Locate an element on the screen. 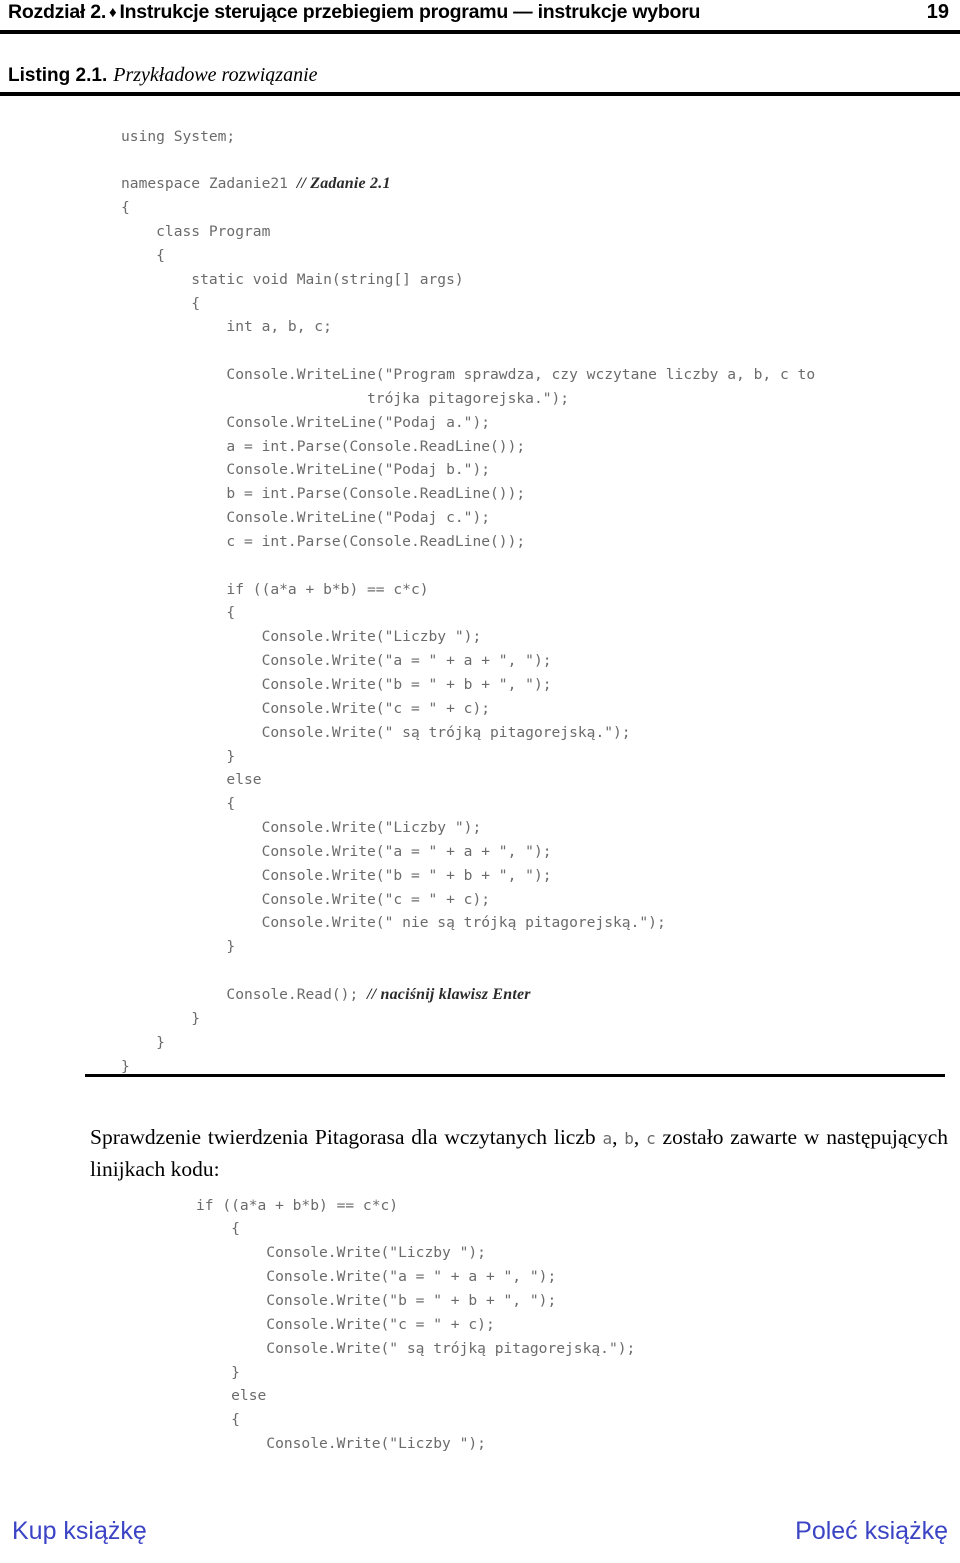 Image resolution: width=960 pixels, height=1563 pixels. listing-label: Listing 2.1. is located at coordinates (58, 75).